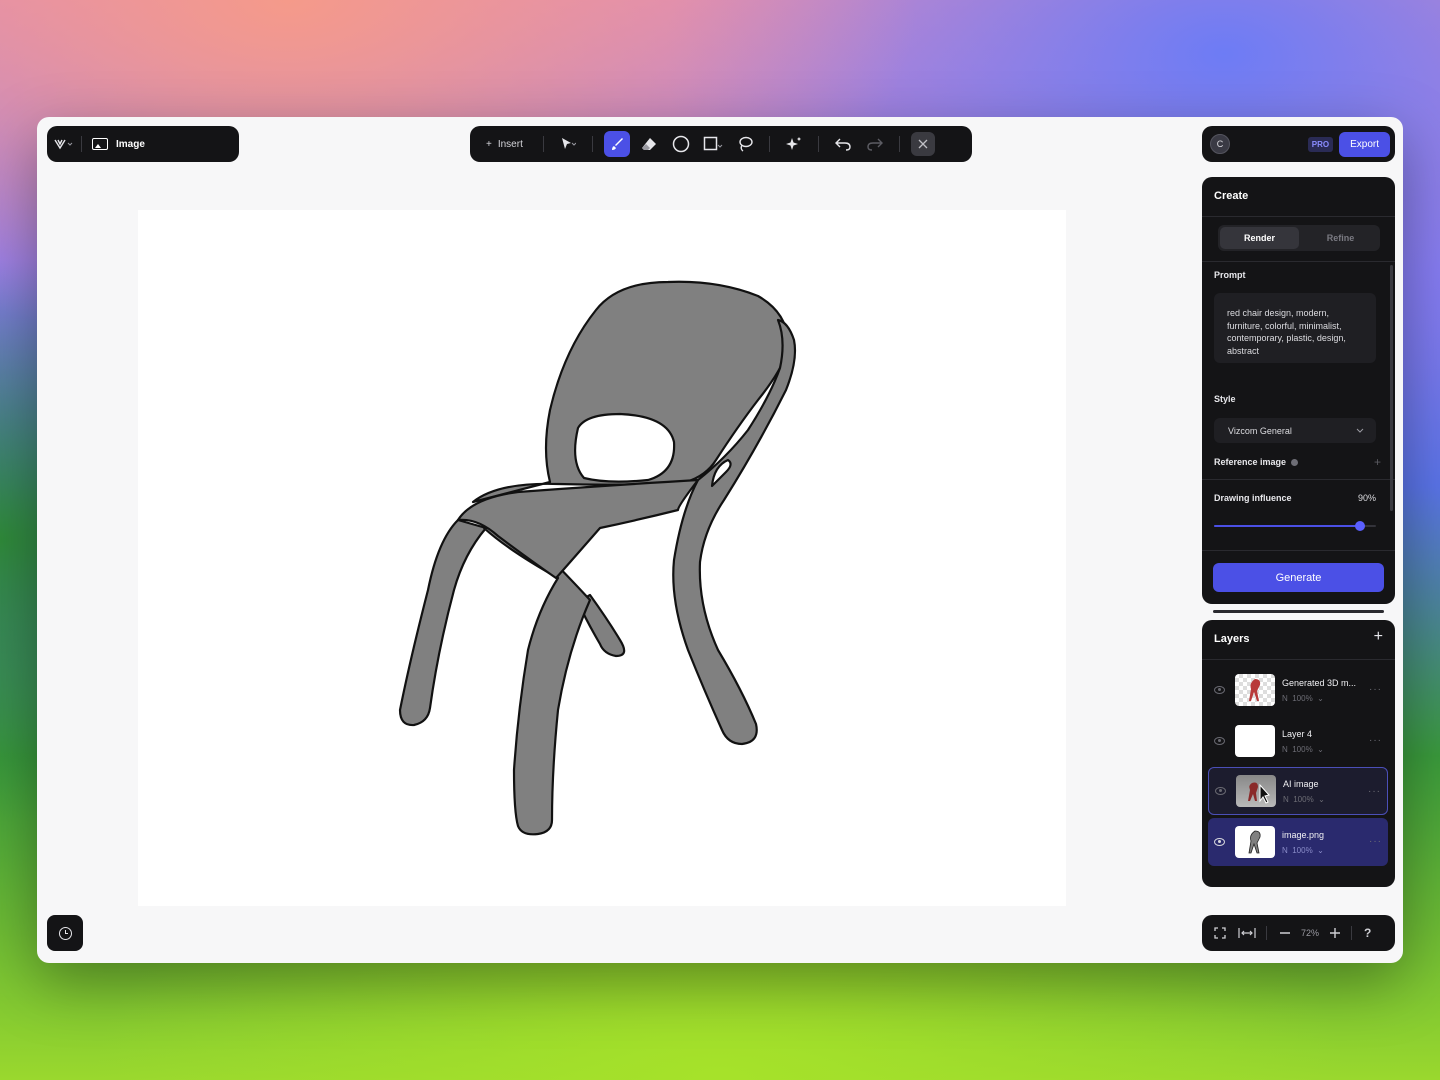 The width and height of the screenshot is (1440, 1080). Describe the element at coordinates (745, 144) in the screenshot. I see `lasso-tool-button` at that location.